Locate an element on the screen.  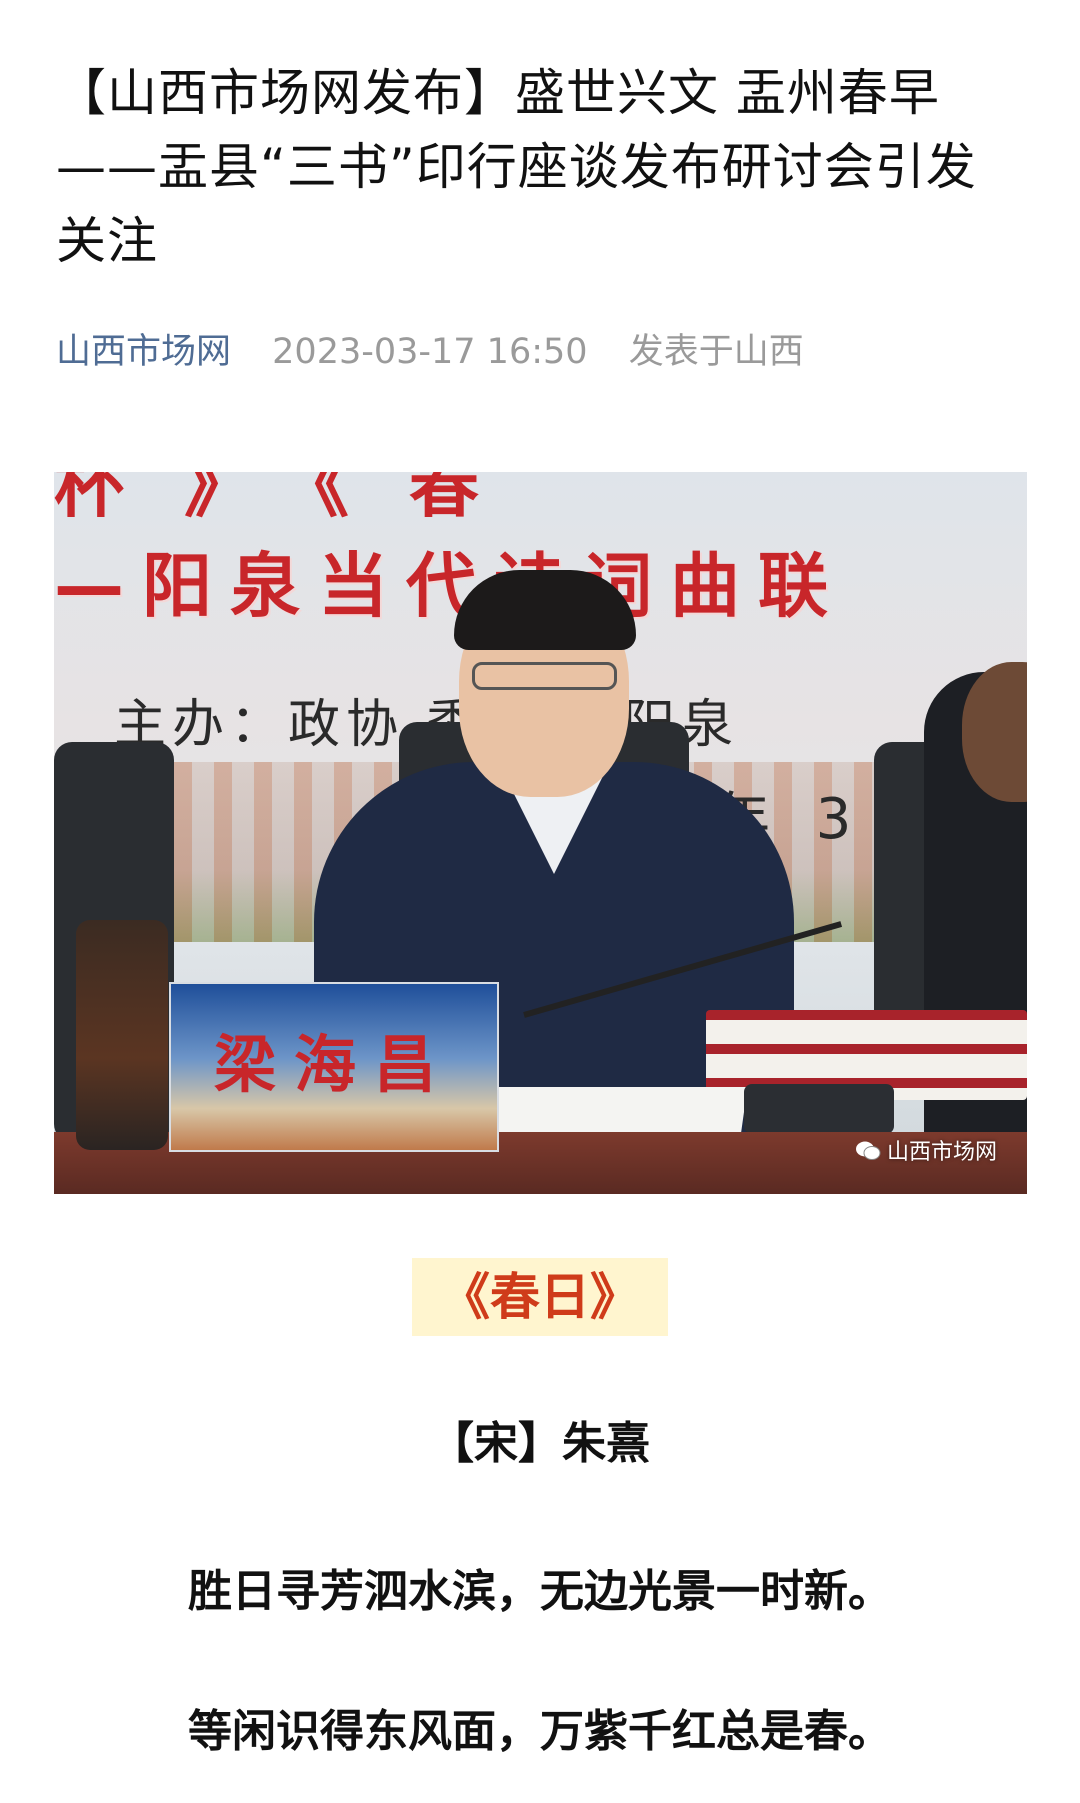
poem-title: 《春日》 is located at coordinates (540, 1297).